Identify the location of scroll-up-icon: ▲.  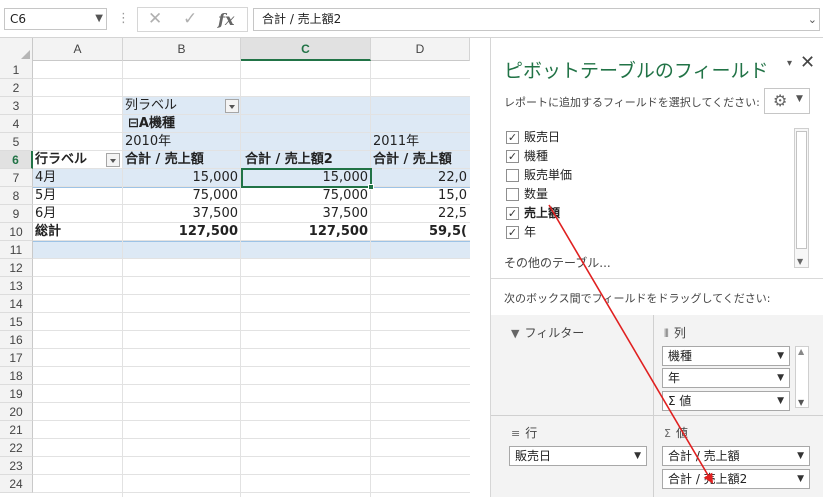
(801, 351).